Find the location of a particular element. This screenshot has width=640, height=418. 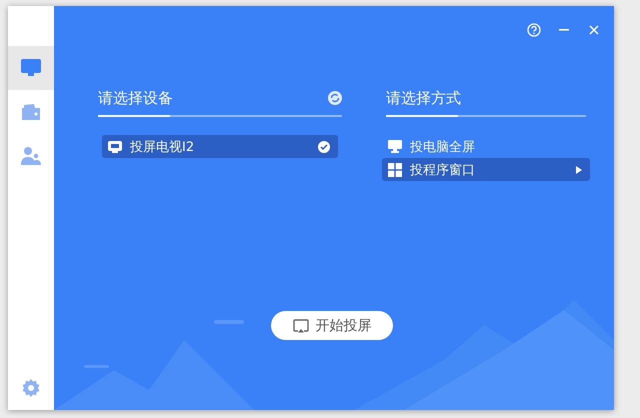

mode-panel-title: 请选择方式 is located at coordinates (423, 98).